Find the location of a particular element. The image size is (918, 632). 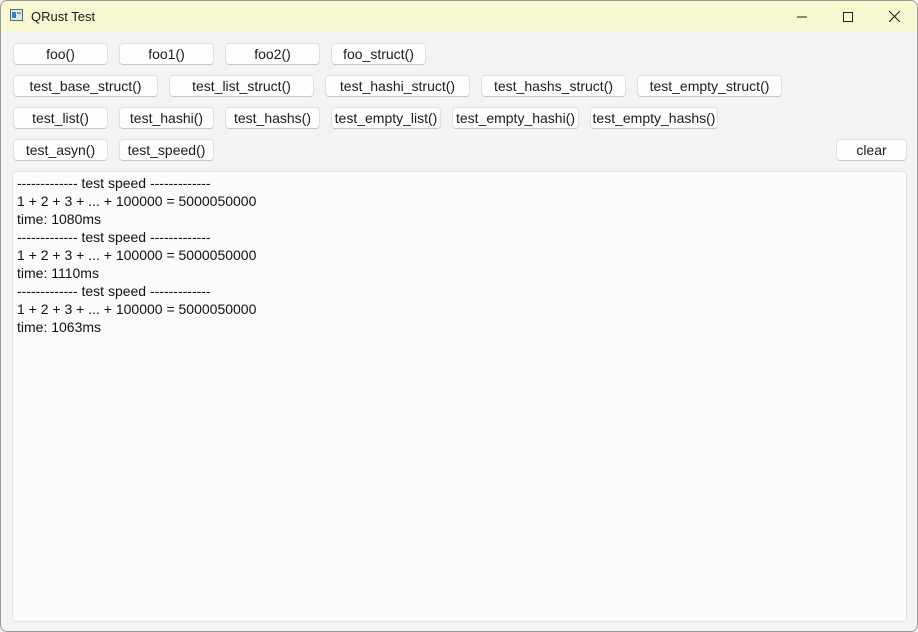

test-list-struct-button: test_list_struct() is located at coordinates (241, 86).